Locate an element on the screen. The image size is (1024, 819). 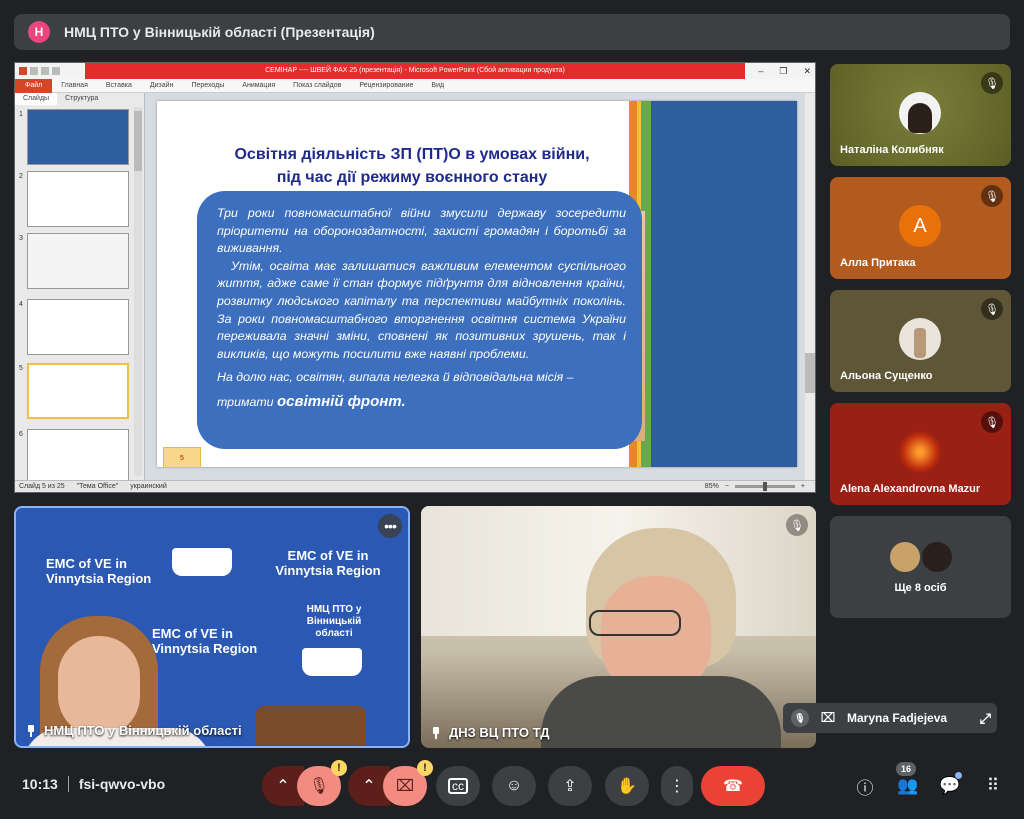
mic-toggle-button: 🎙 ! is located at coordinates (322, 783).